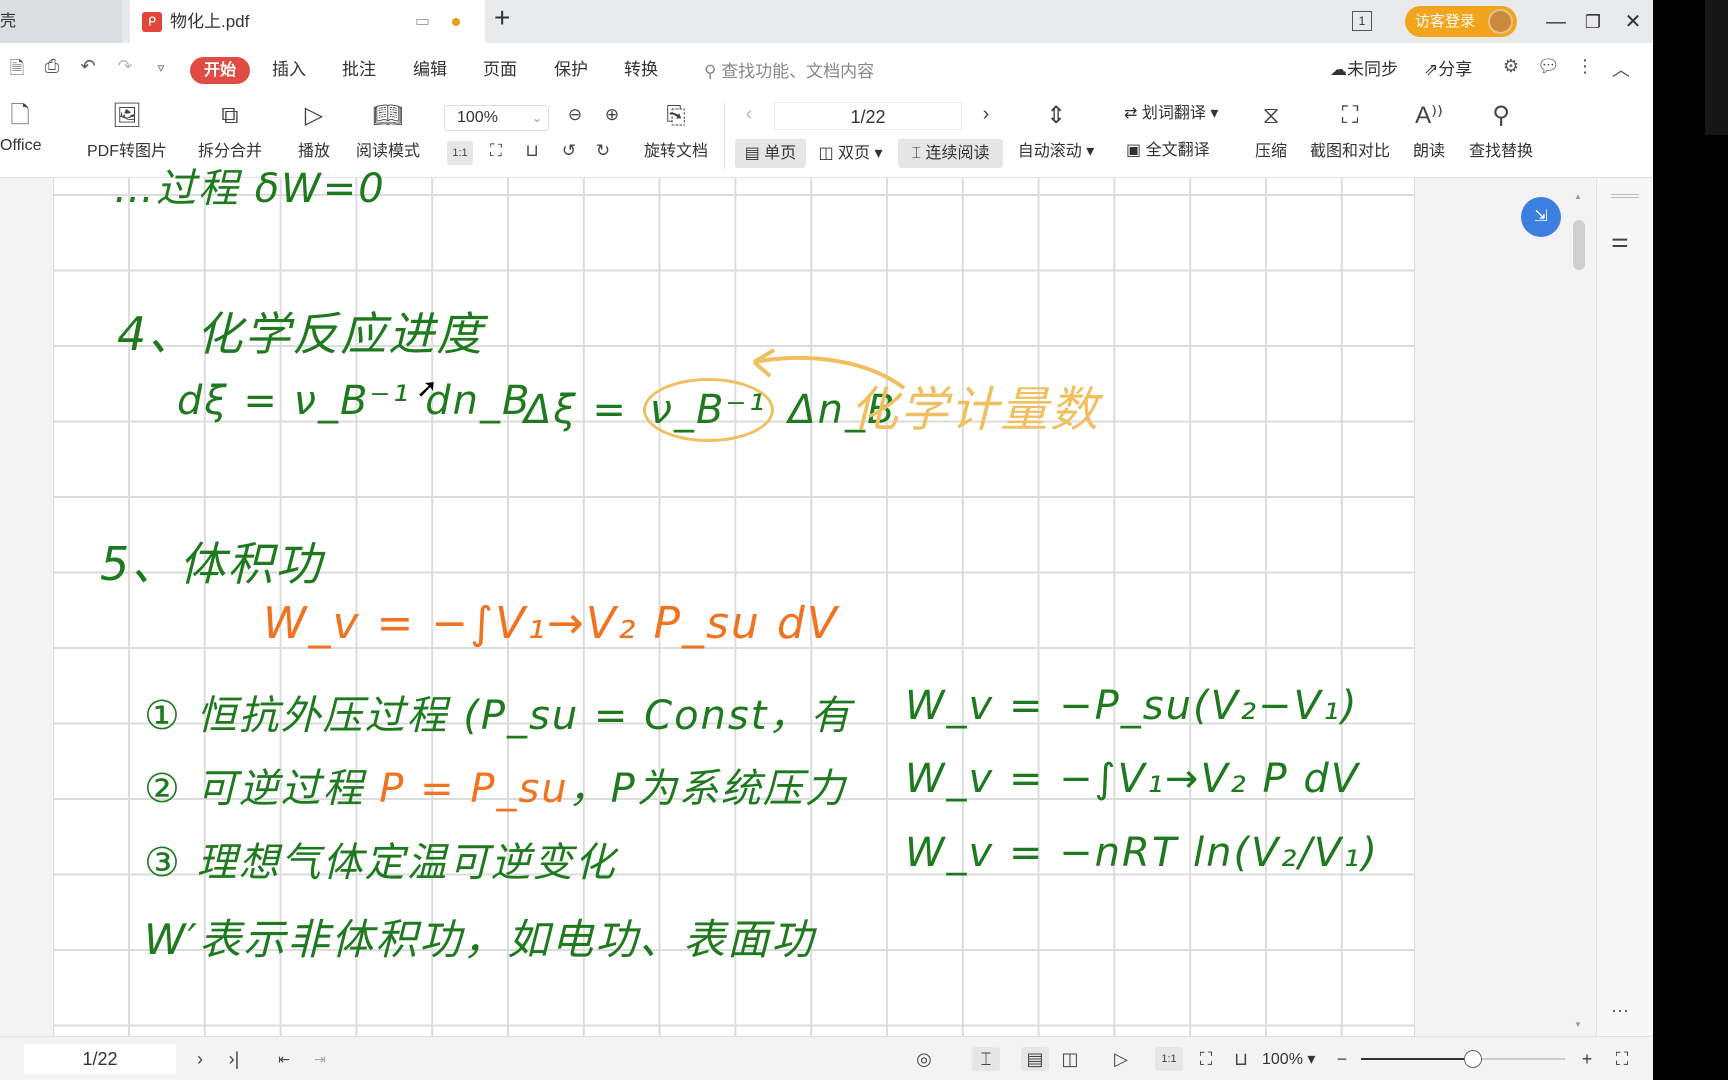  Describe the element at coordinates (1621, 69) in the screenshot. I see `collapse-ribbon-icon: ︿` at that location.